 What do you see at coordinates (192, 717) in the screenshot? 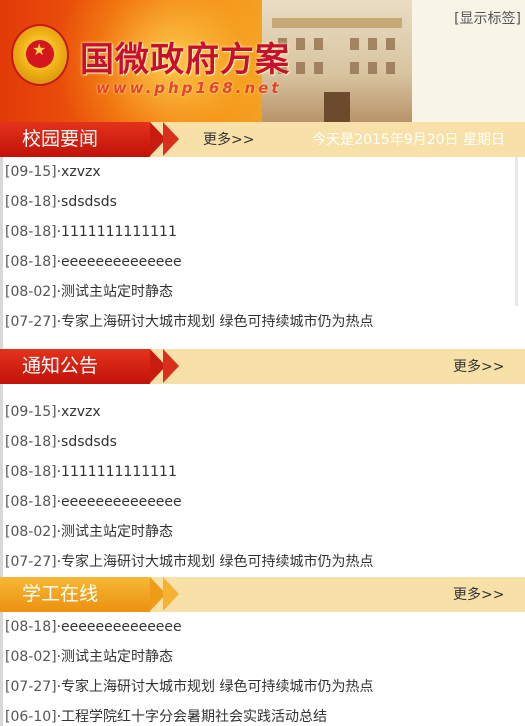
I see `item-title: ·工程学院红十字分会暑期社会实践活动总结` at bounding box center [192, 717].